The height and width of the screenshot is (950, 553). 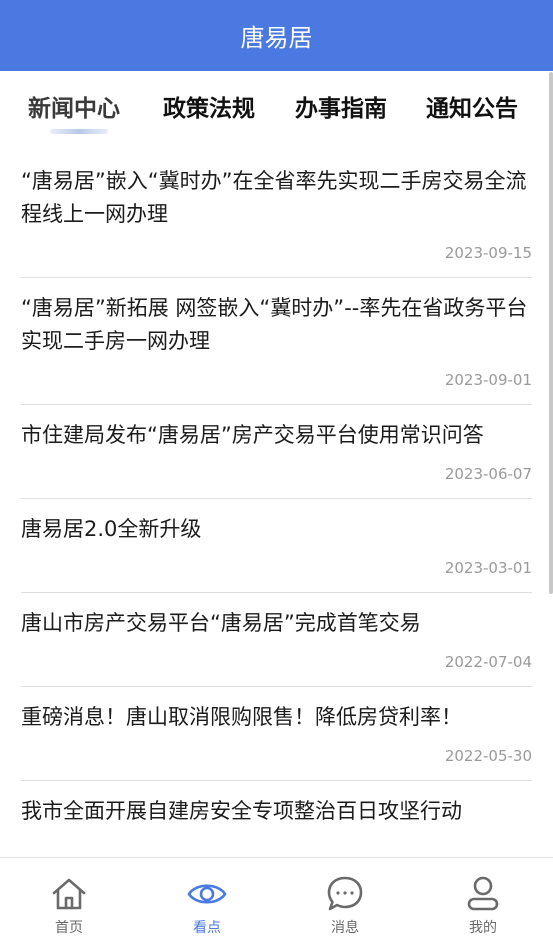 I want to click on chat-icon, so click(x=345, y=894).